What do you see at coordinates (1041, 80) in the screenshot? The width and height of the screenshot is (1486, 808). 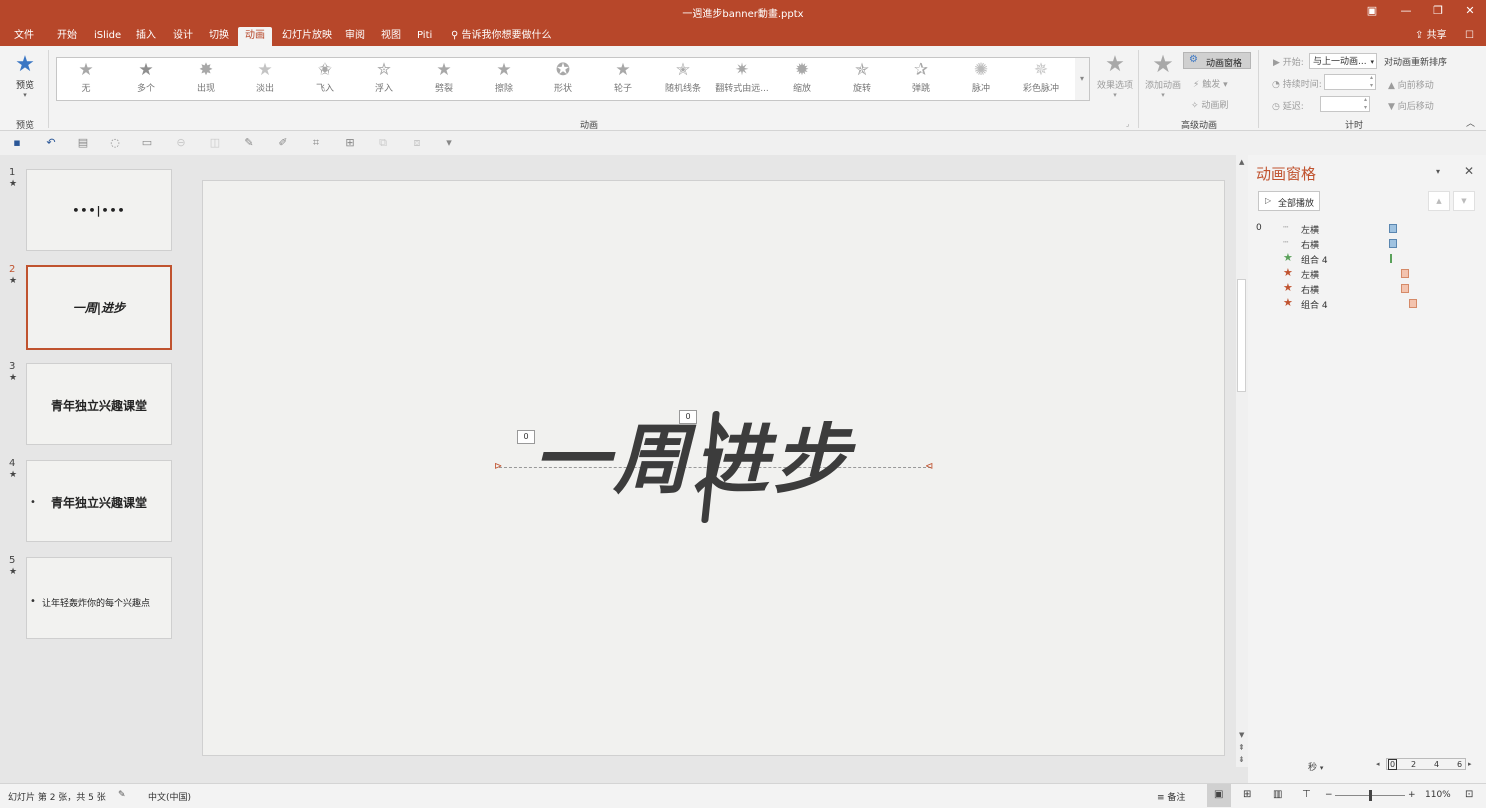 I see `anim-color-pulse: ✵ 彩色脉冲` at bounding box center [1041, 80].